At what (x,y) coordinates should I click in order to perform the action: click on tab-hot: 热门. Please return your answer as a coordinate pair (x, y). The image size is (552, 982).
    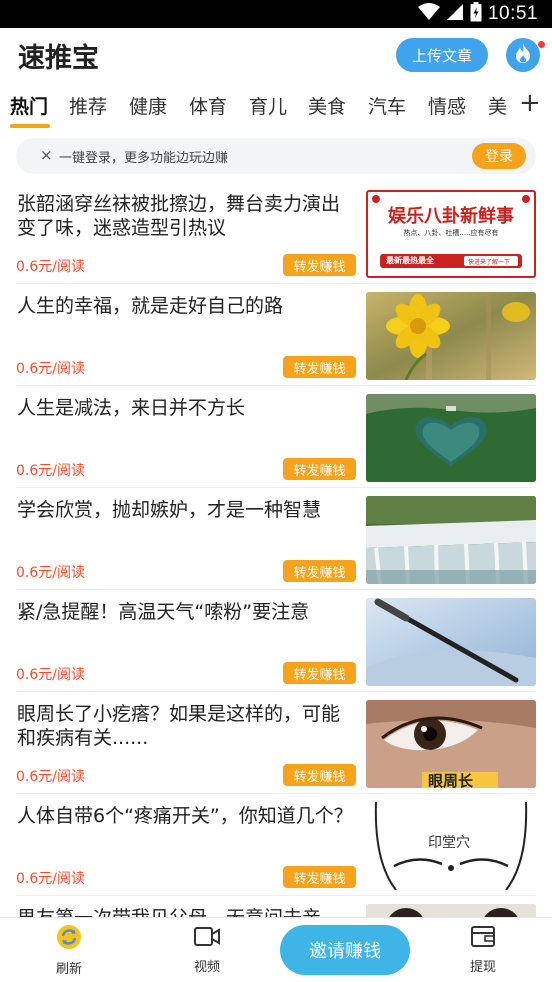
    Looking at the image, I should click on (29, 105).